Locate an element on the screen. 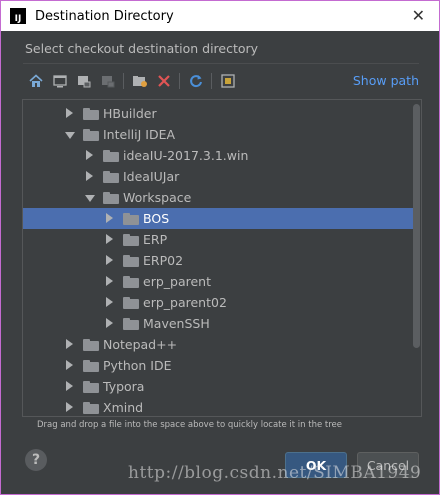  show-hidden-icon is located at coordinates (228, 81).